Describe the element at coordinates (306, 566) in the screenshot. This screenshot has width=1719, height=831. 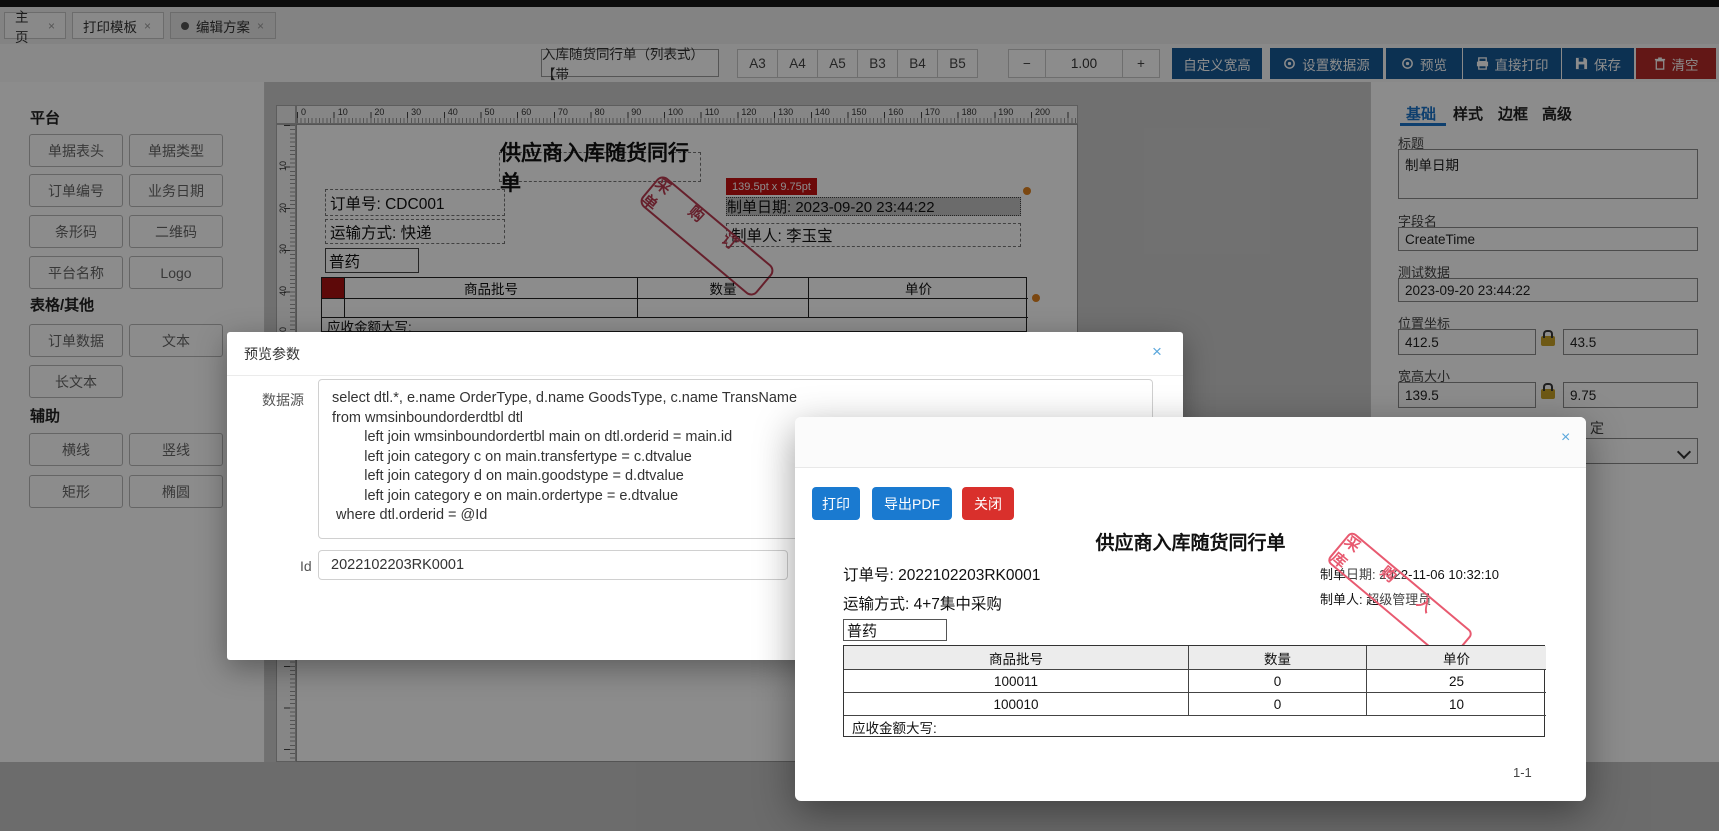
I see `id-label: Id` at that location.